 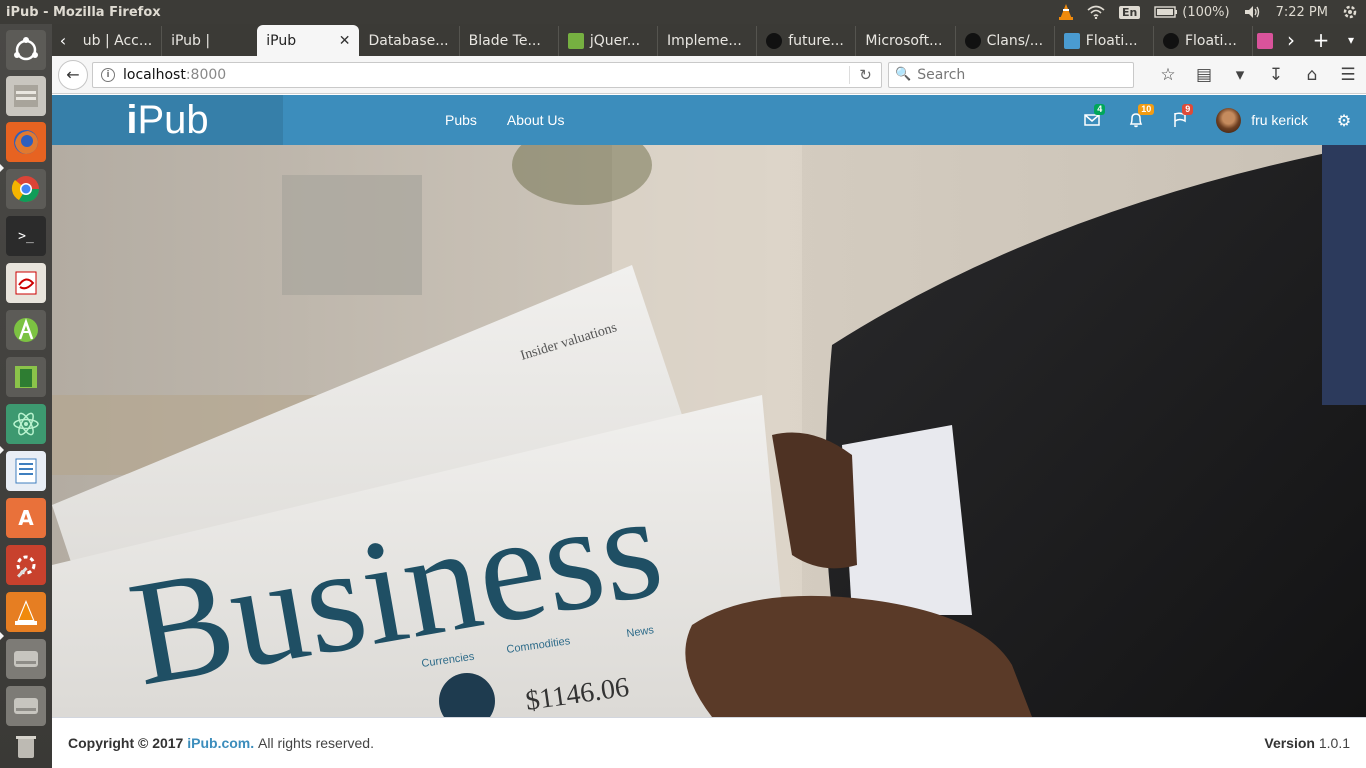 I want to click on tasks-badge: 9, so click(x=1188, y=109).